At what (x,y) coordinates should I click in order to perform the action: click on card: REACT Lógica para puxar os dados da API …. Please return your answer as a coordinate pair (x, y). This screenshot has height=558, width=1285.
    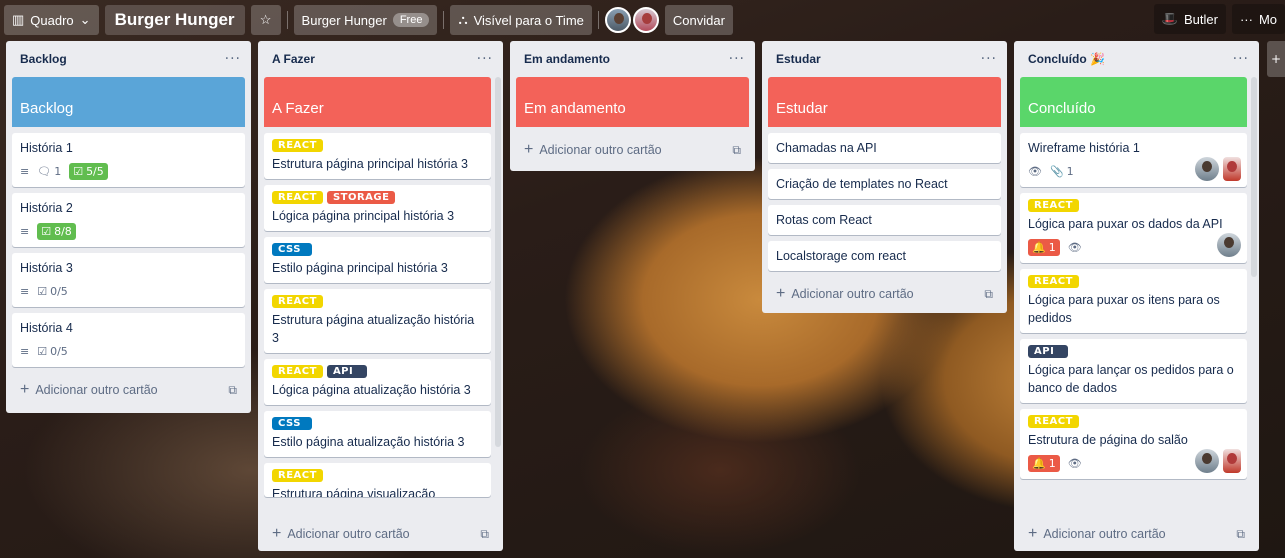
    Looking at the image, I should click on (1133, 228).